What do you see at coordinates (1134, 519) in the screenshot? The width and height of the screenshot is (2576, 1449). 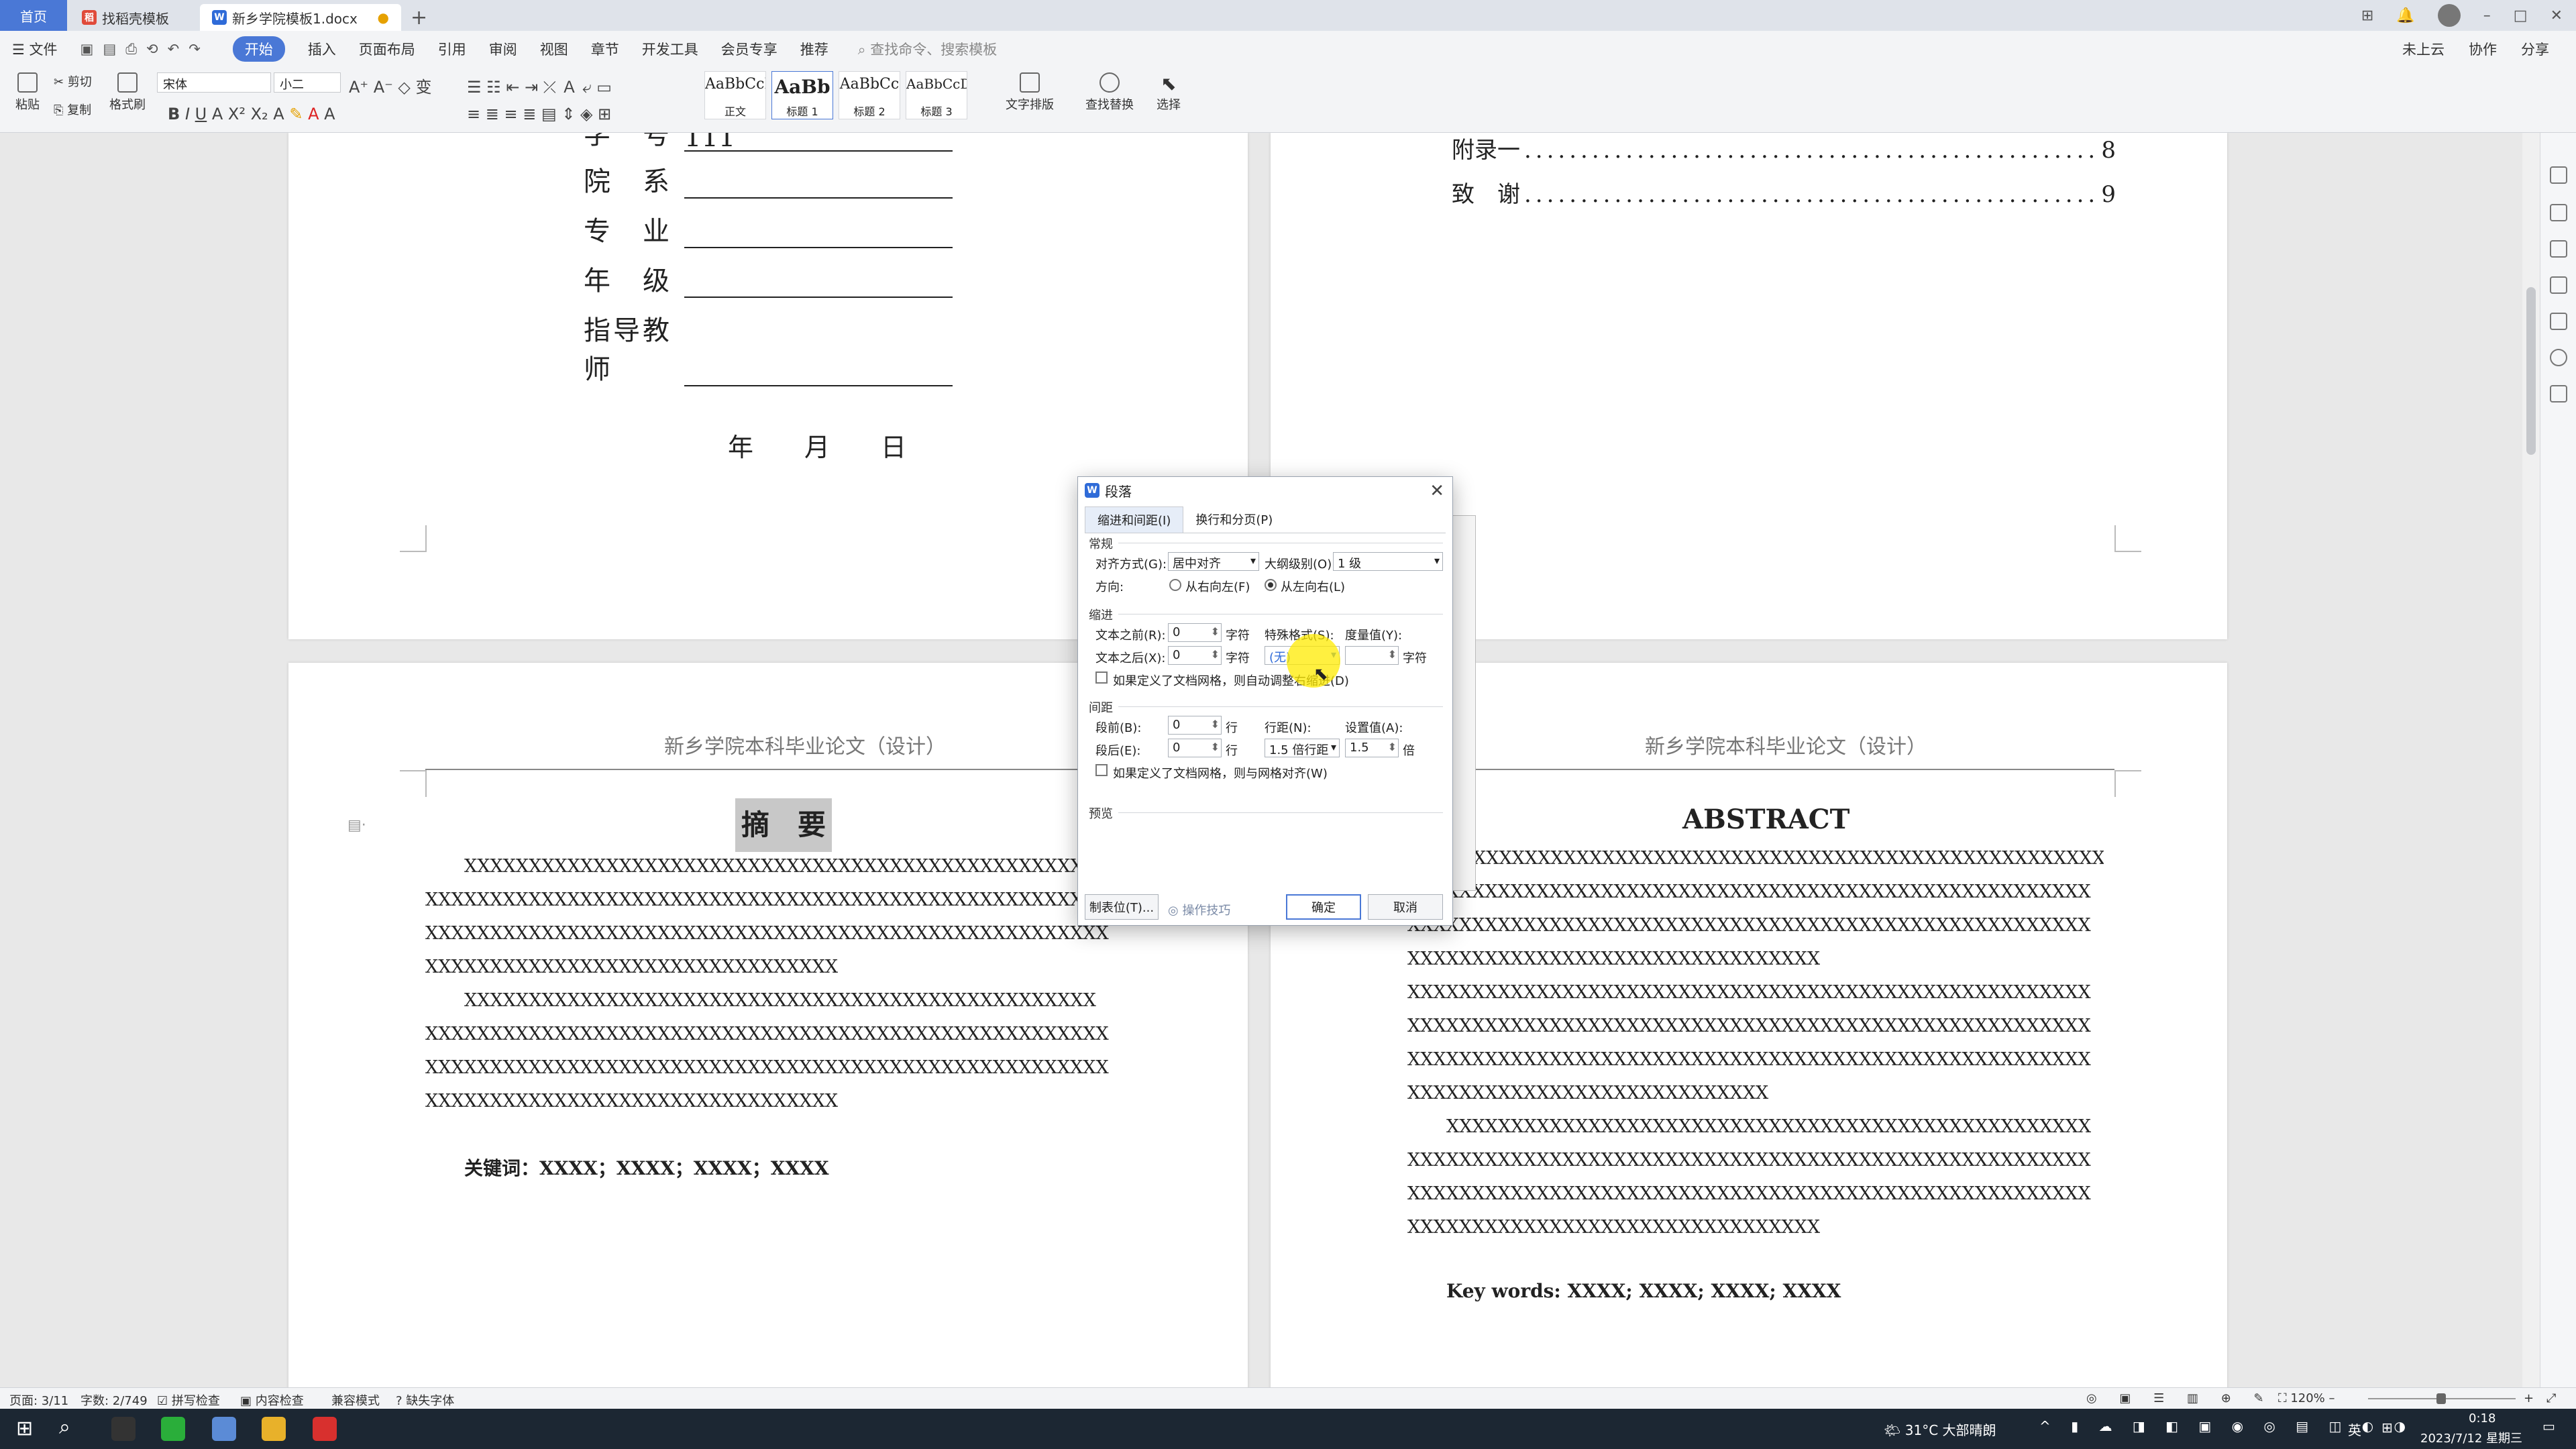 I see `tab-indent-spacing: 缩进和间距(I)` at bounding box center [1134, 519].